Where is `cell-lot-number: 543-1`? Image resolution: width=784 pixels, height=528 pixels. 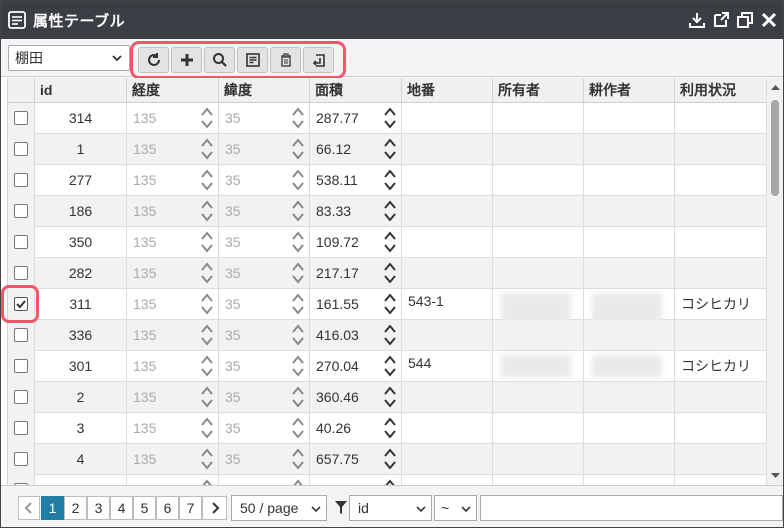
cell-lot-number: 543-1 is located at coordinates (447, 304).